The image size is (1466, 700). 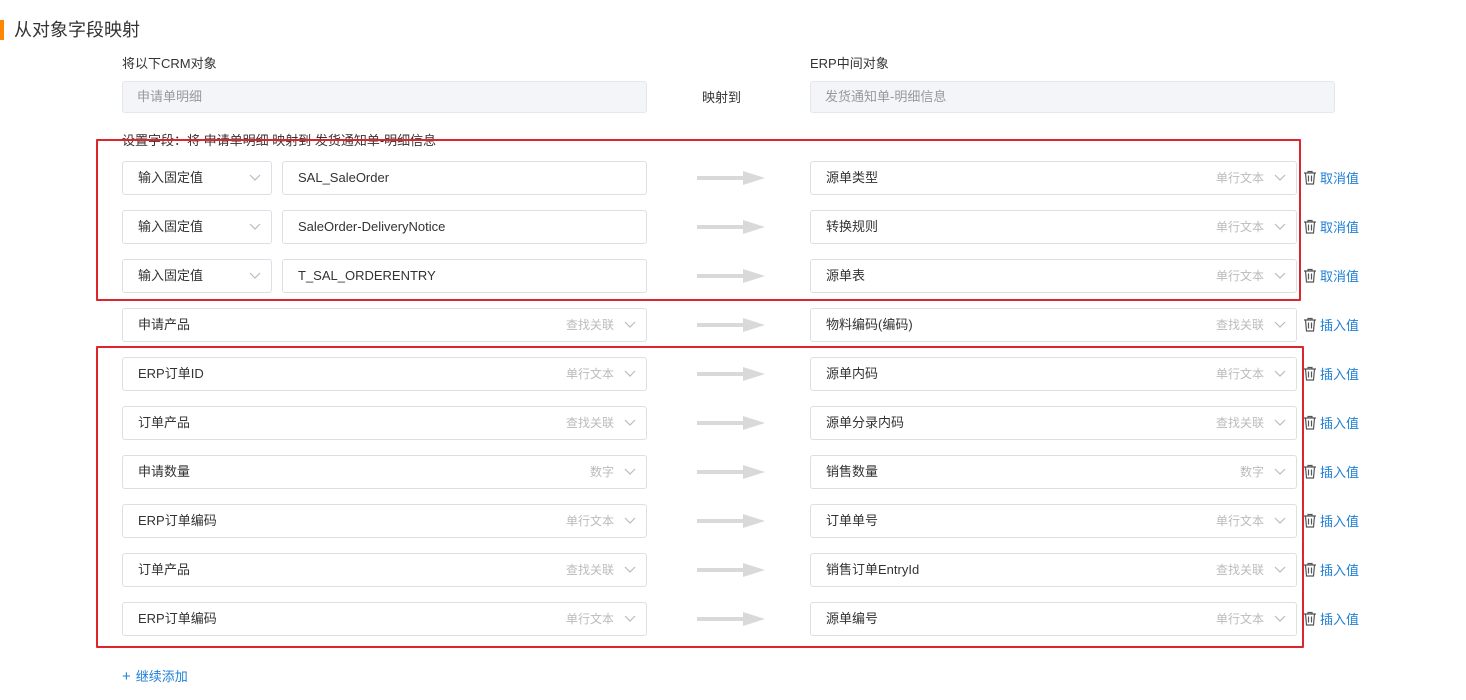 What do you see at coordinates (1072, 97) in the screenshot?
I see `erp-object-field: 发货通知单-明细信息` at bounding box center [1072, 97].